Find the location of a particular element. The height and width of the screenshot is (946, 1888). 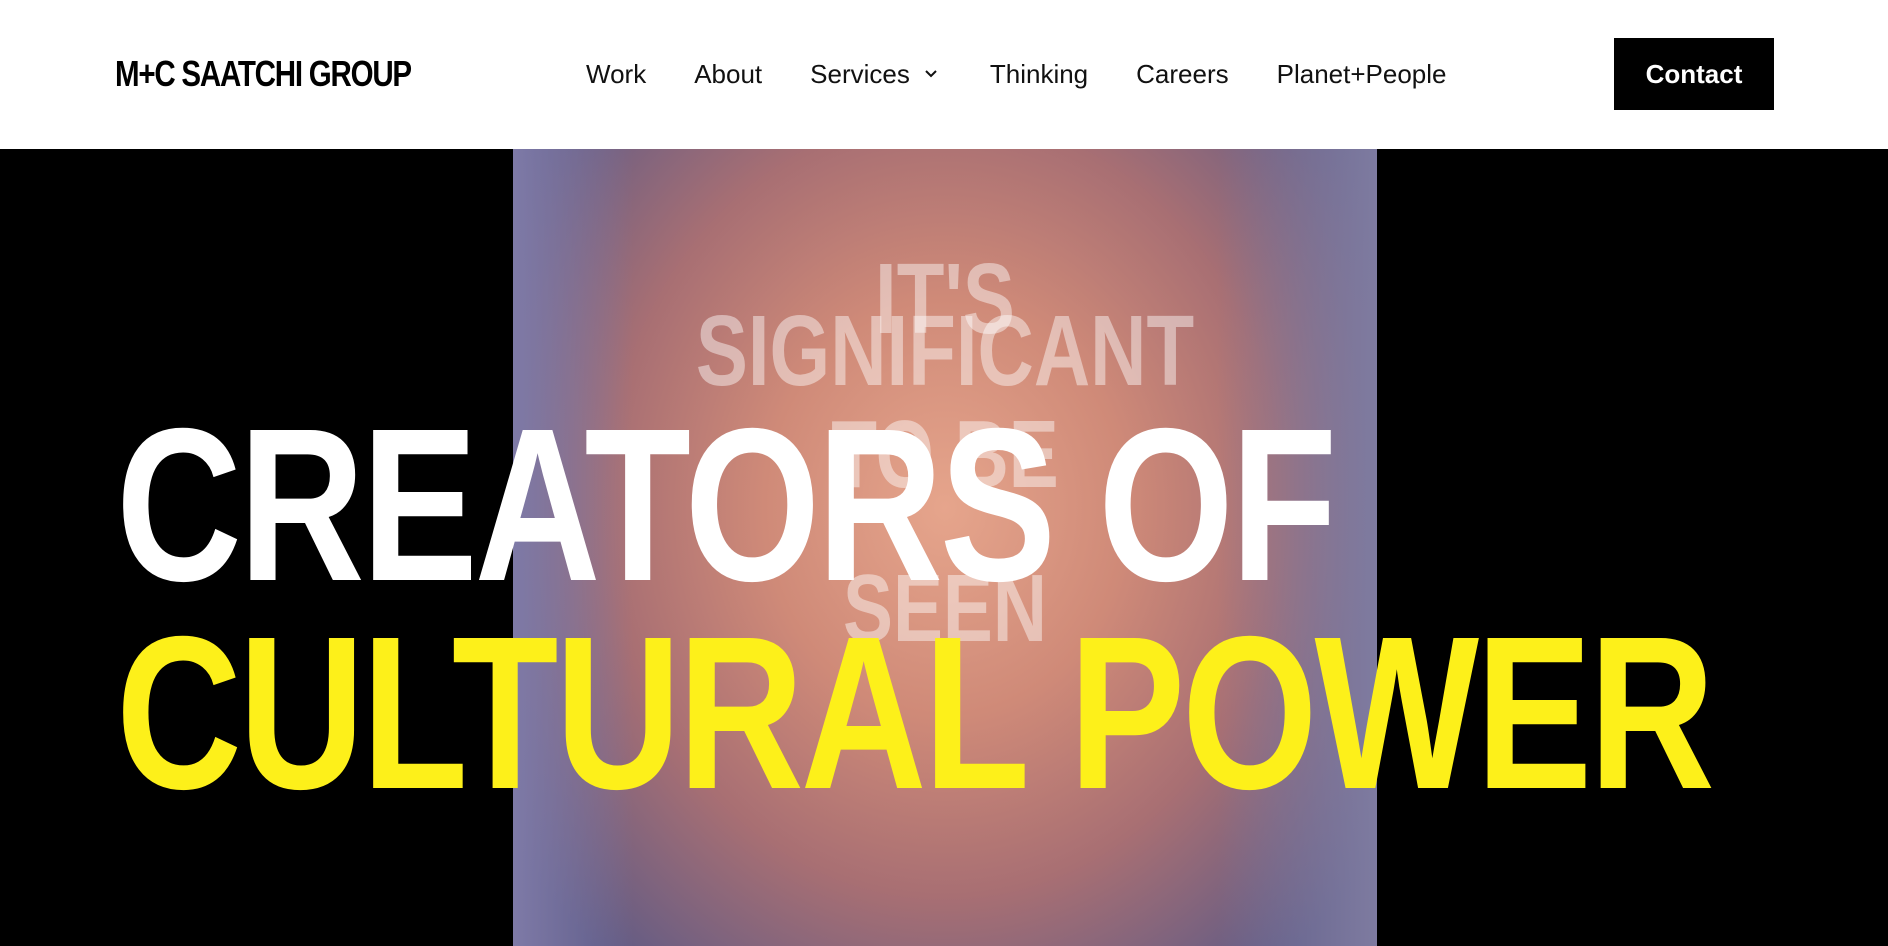

nav-item-thinking: Thinking is located at coordinates (1039, 74).